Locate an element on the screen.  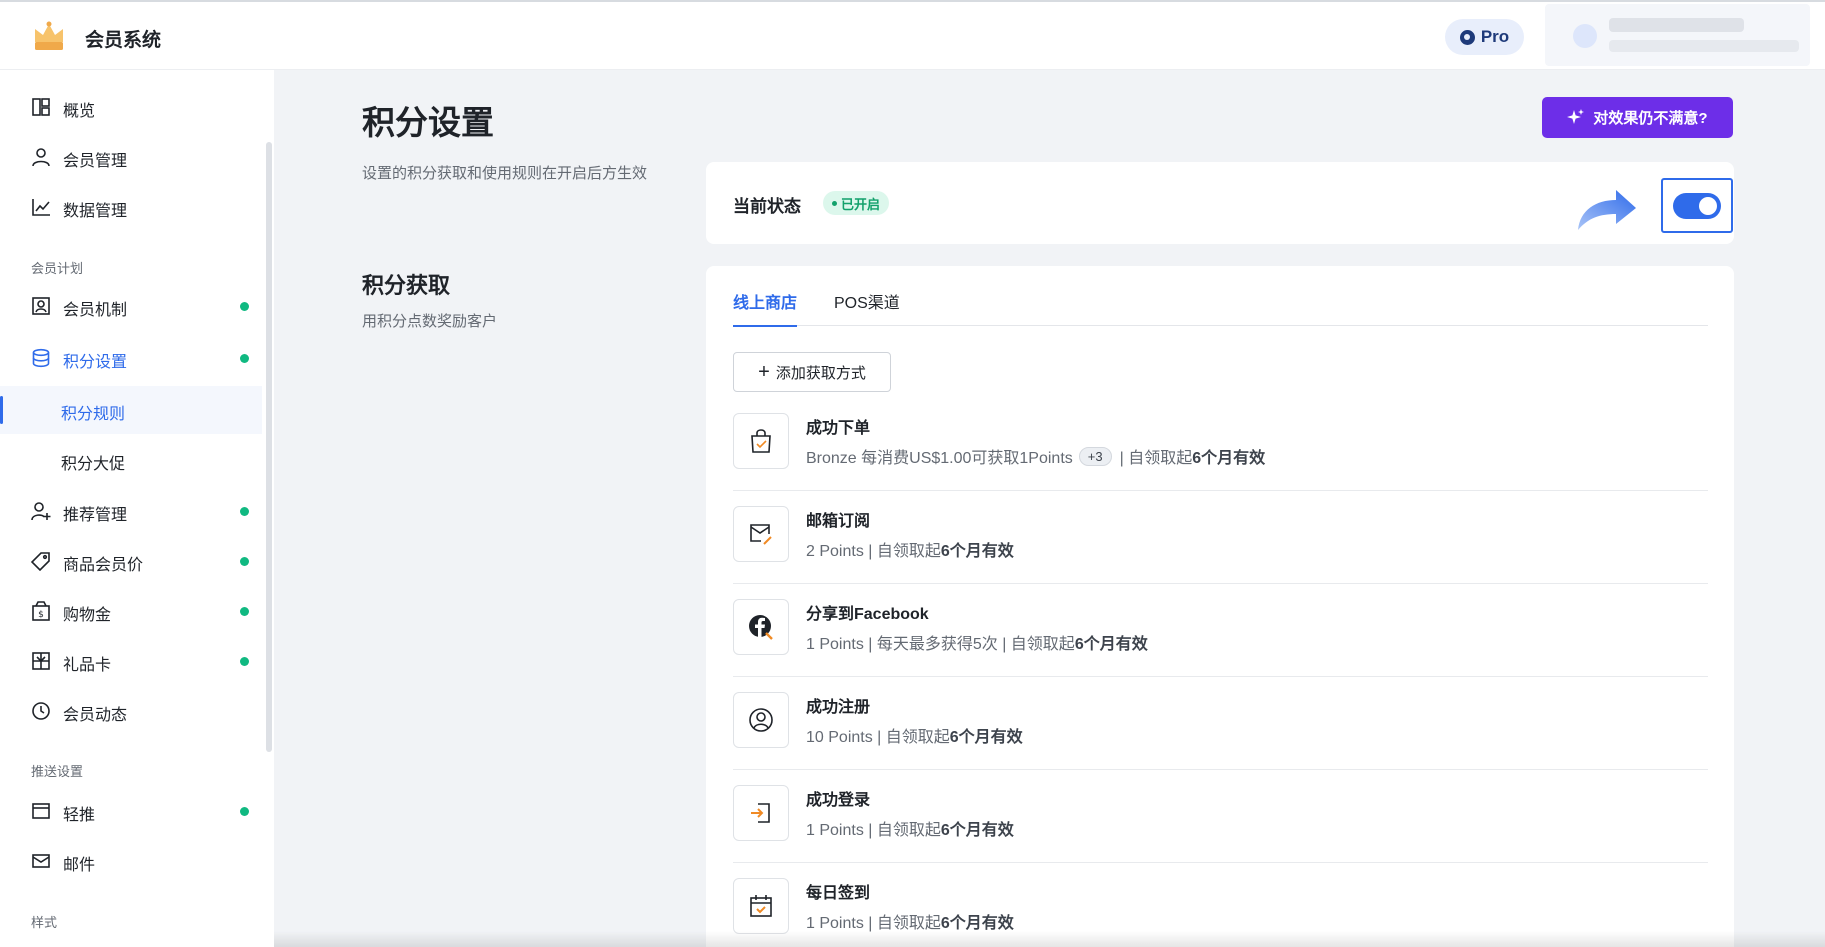
cta-label: 对效果仍不满意? is located at coordinates (1650, 118).